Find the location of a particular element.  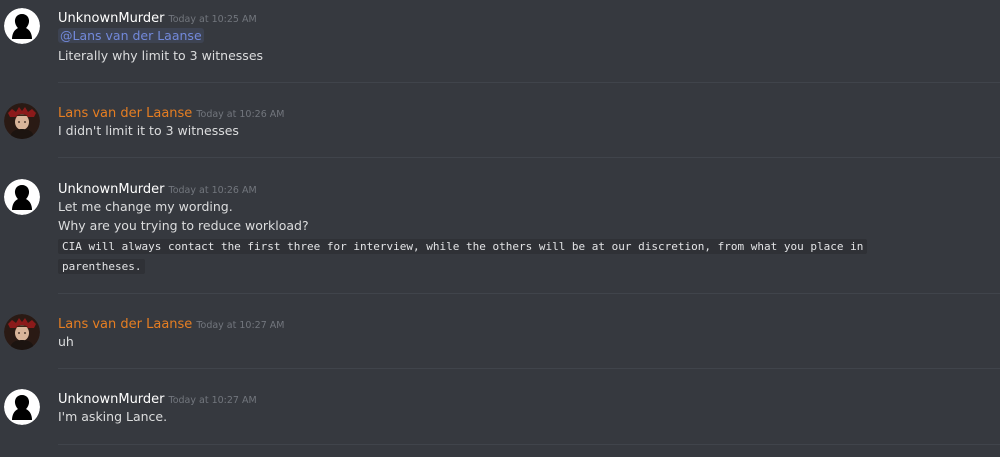

message-text: I didn't limit it to 3 witnesses is located at coordinates (148, 130).